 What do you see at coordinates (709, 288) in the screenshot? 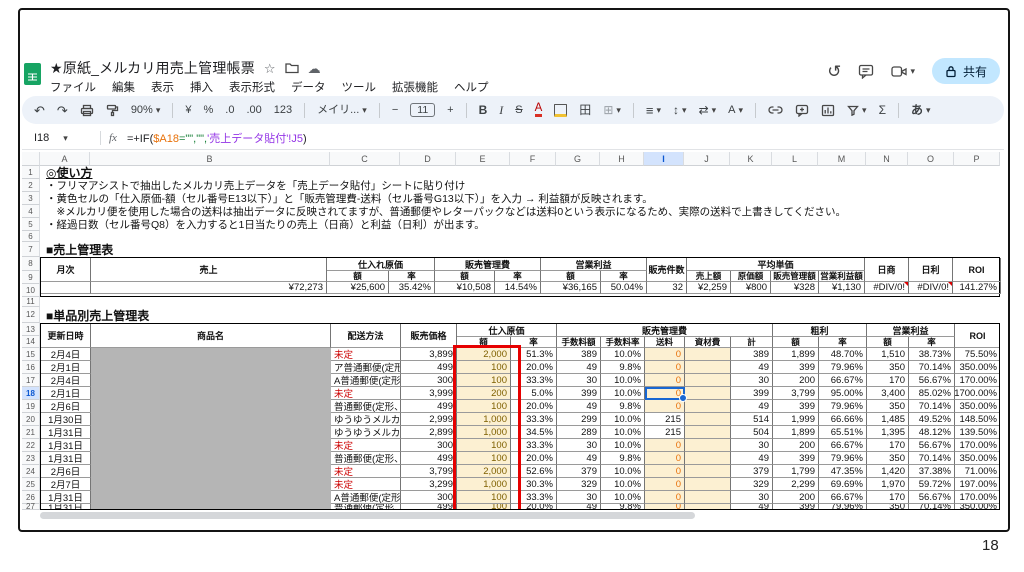
I see `cell-monthly-avg_sales: ¥2,259` at bounding box center [709, 288].